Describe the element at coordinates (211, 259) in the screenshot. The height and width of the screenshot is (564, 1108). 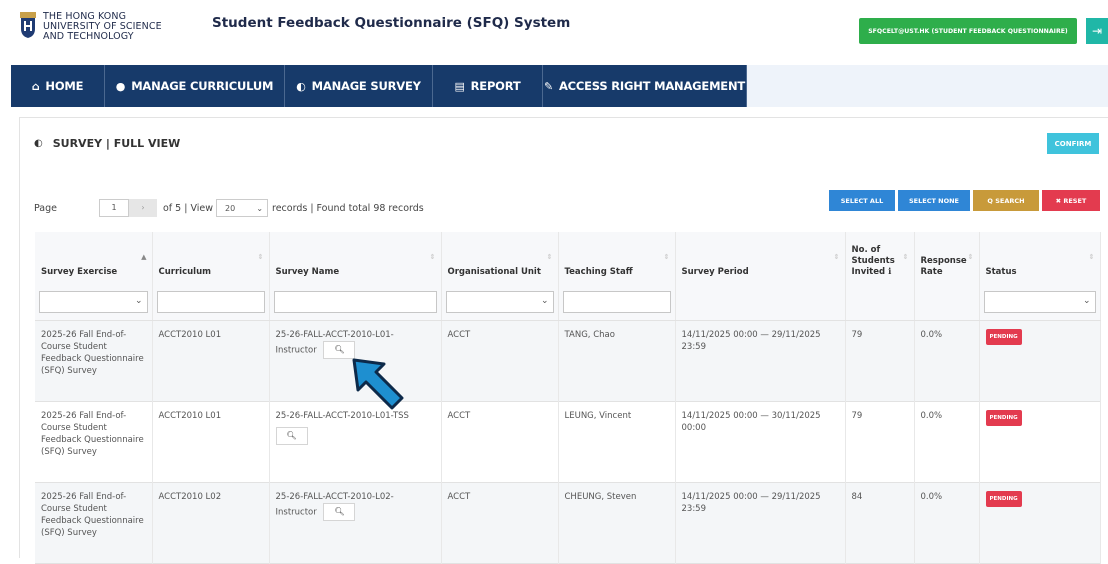
I see `col-curriculum: ⇕ Curriculum` at that location.